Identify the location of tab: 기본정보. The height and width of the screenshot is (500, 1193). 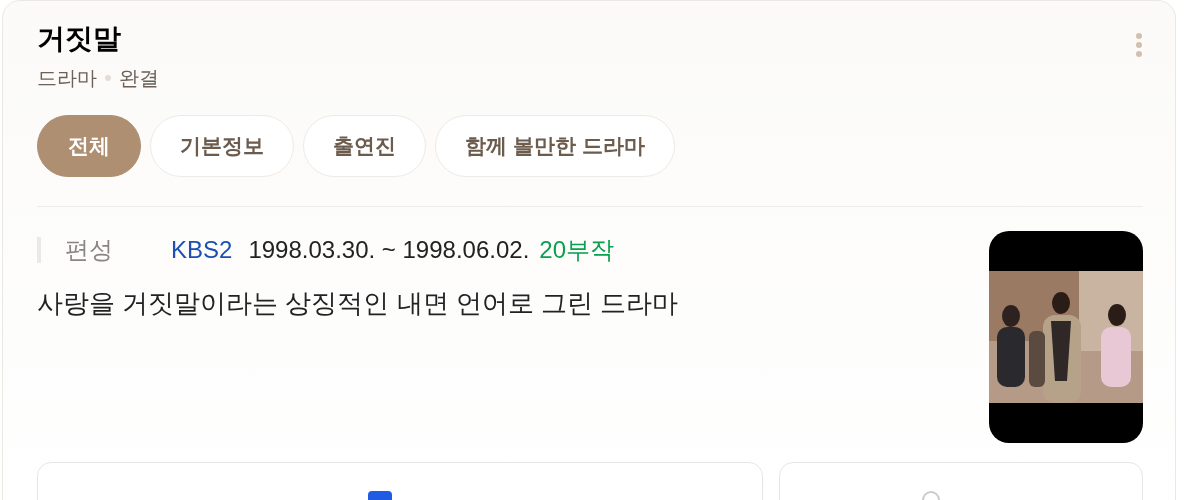
(222, 146).